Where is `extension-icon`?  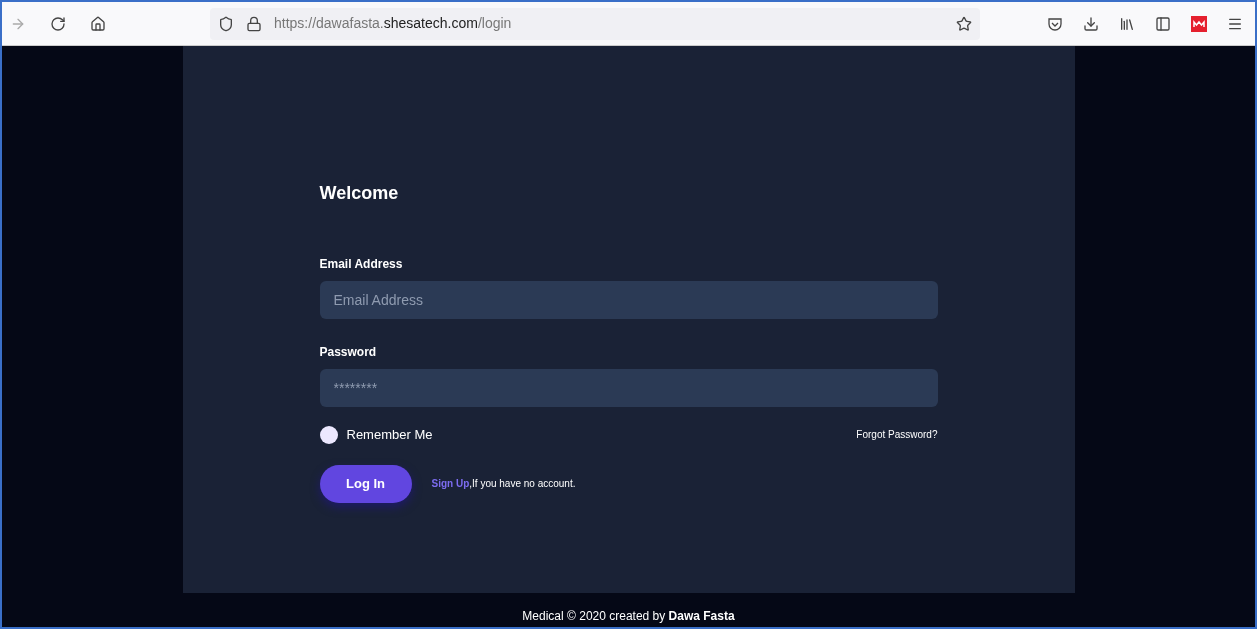
extension-icon is located at coordinates (1199, 23).